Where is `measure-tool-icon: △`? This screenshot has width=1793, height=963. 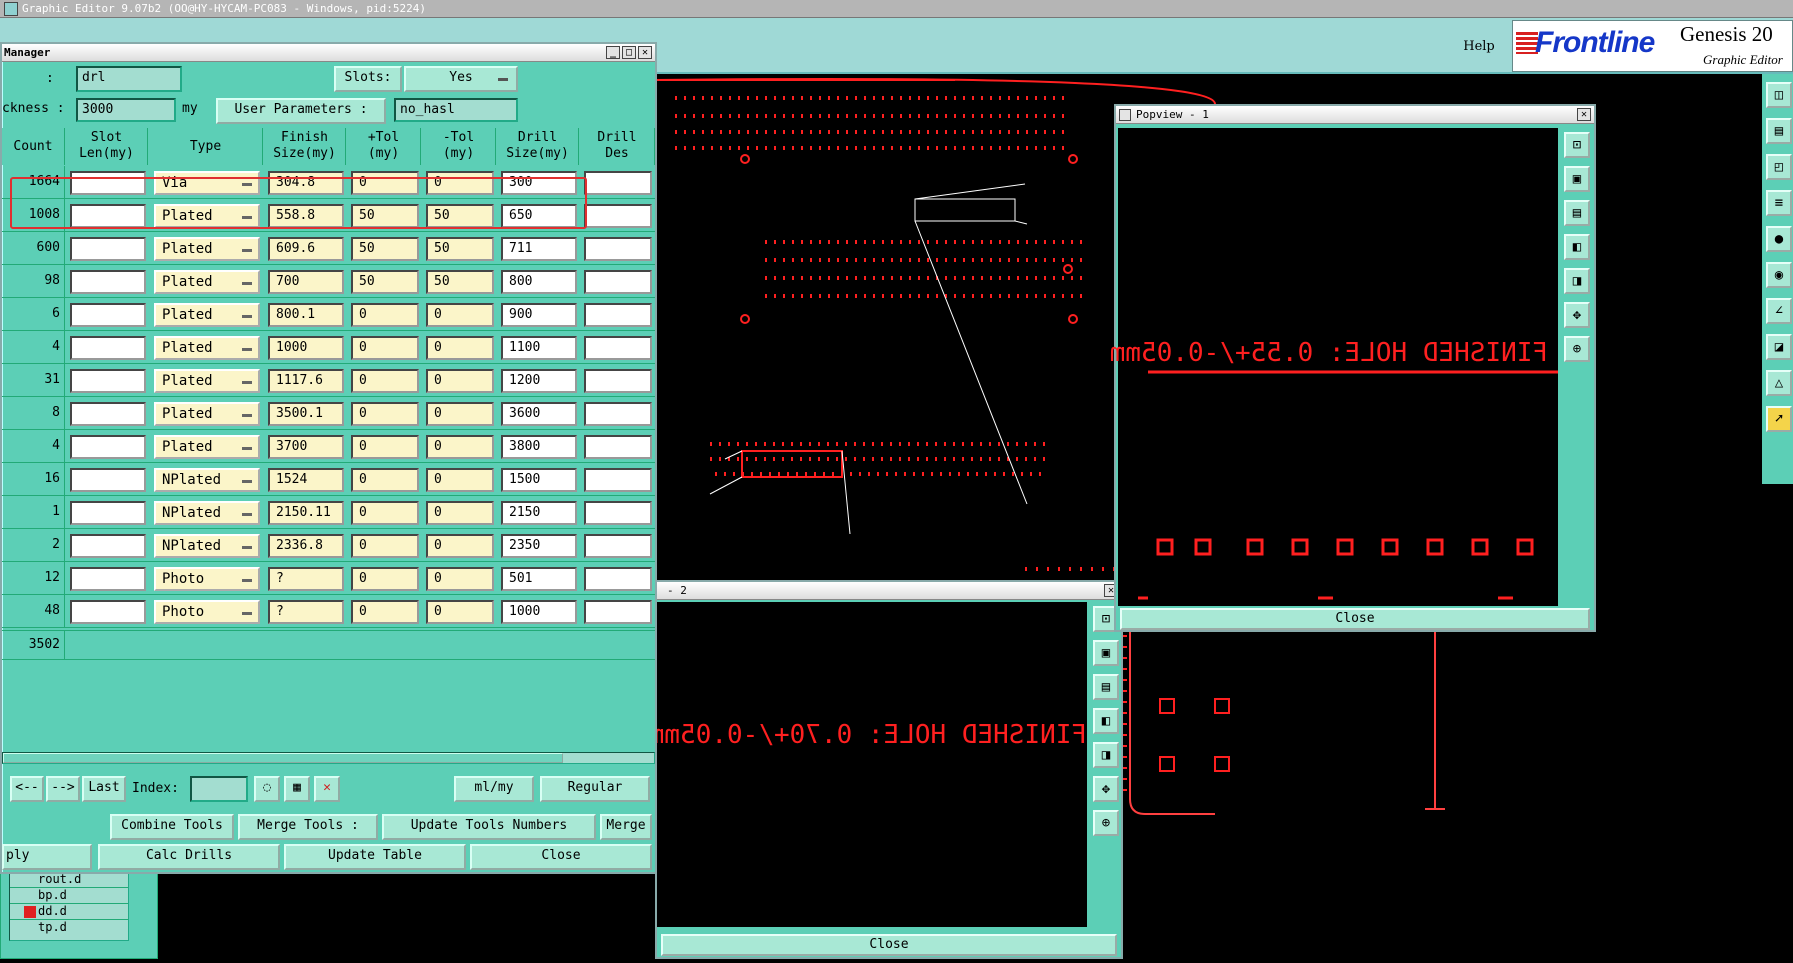 measure-tool-icon: △ is located at coordinates (1779, 383).